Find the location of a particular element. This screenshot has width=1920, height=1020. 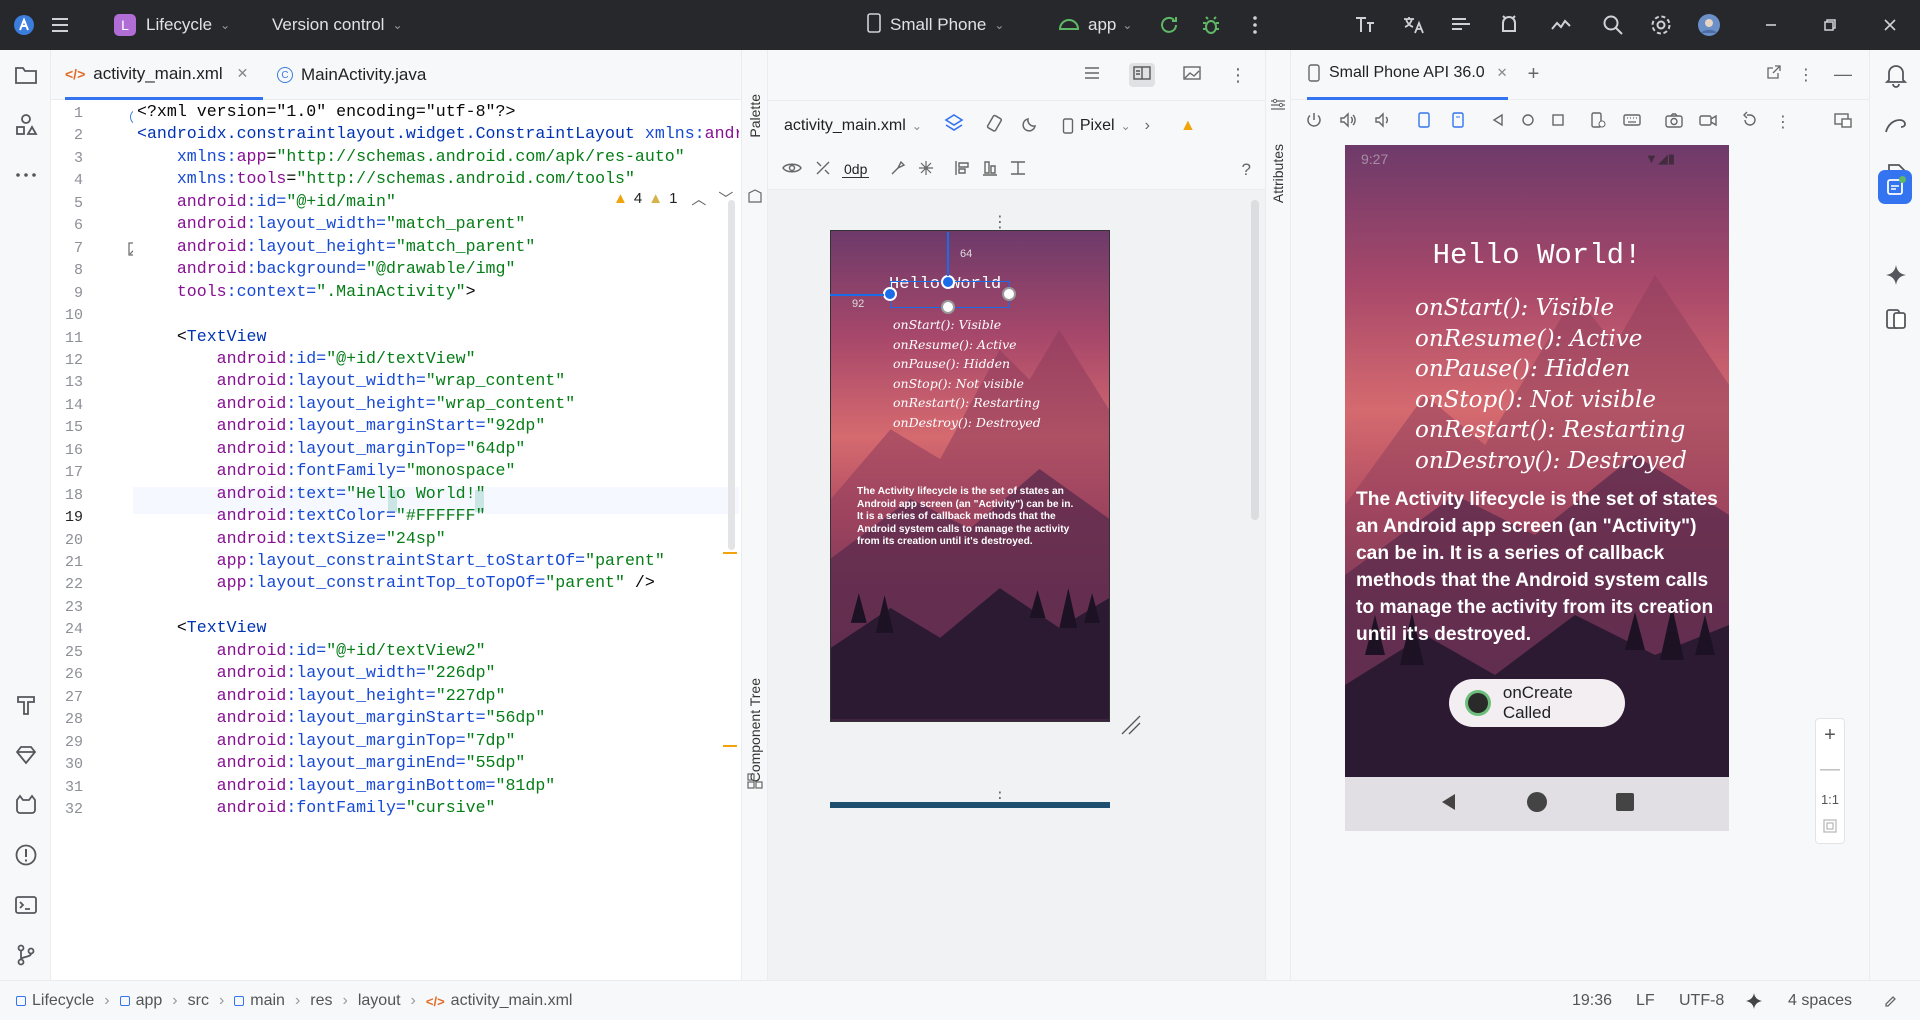

line-number: 1 is located at coordinates (67, 113).